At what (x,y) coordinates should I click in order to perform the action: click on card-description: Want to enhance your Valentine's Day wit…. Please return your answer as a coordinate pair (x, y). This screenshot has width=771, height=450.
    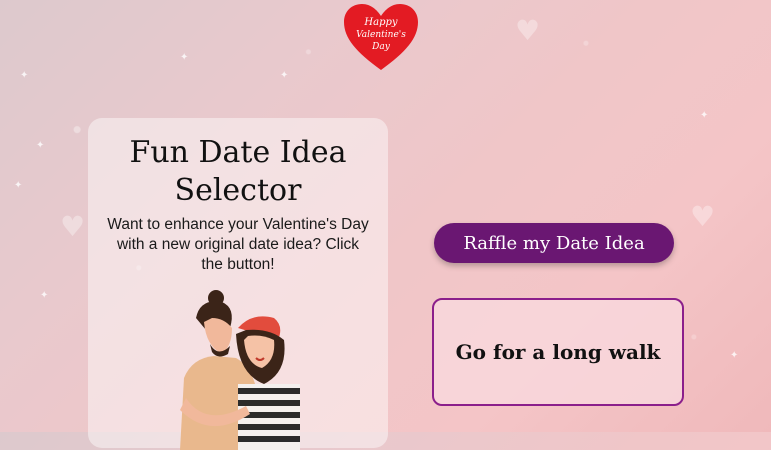
    Looking at the image, I should click on (238, 244).